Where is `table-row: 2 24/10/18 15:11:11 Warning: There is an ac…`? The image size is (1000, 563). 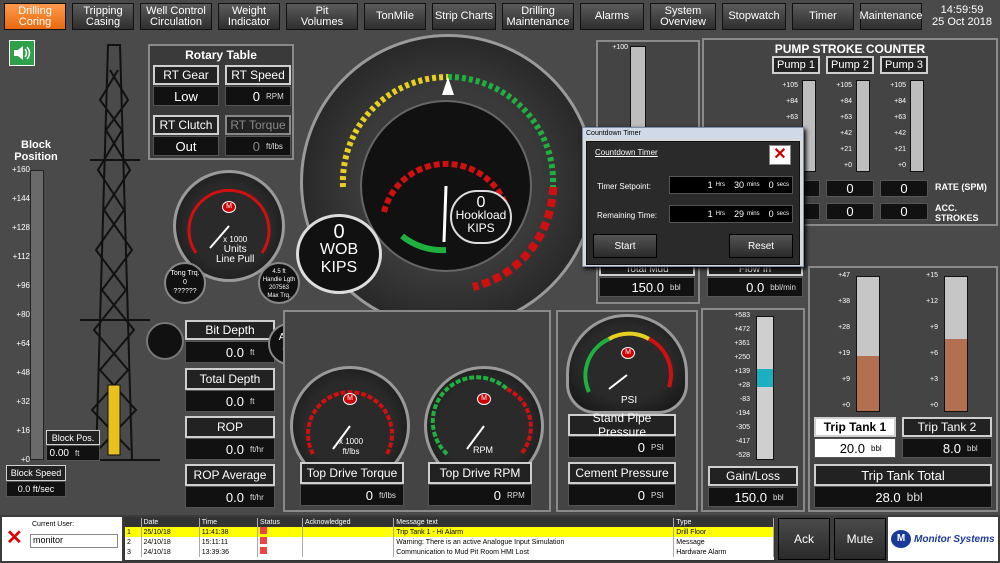
table-row: 2 24/10/18 15:11:11 Warning: There is an ac… is located at coordinates (449, 542).